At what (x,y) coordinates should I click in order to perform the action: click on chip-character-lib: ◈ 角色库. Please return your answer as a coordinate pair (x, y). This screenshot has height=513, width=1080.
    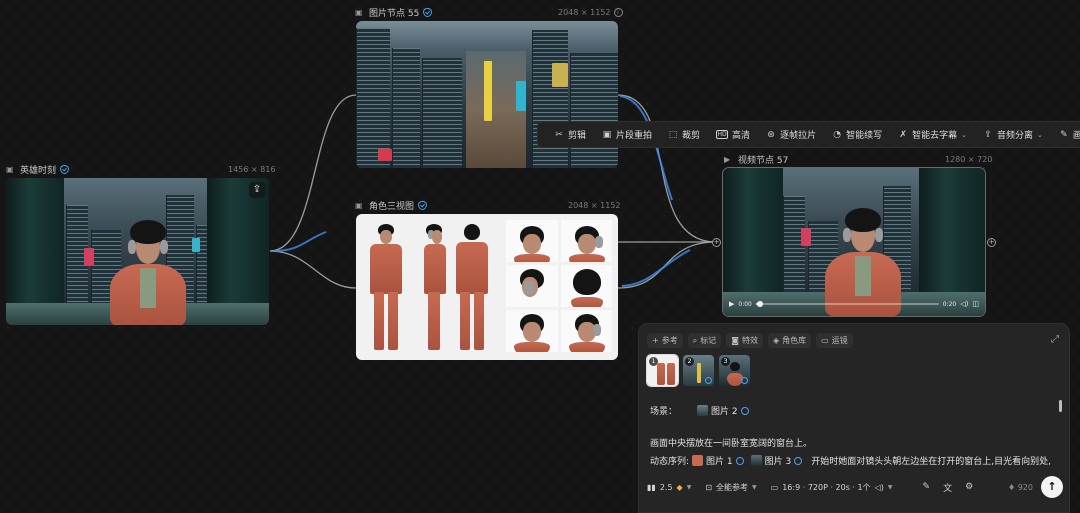
    Looking at the image, I should click on (789, 340).